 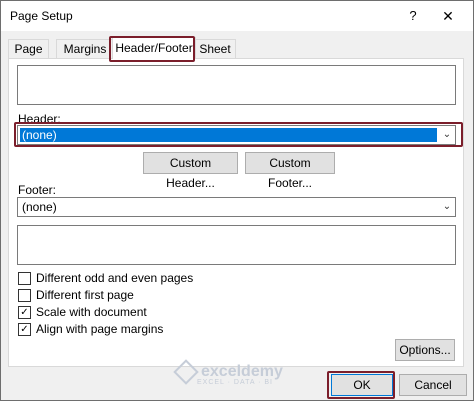 I want to click on exceldemy-logo-icon, so click(x=186, y=372).